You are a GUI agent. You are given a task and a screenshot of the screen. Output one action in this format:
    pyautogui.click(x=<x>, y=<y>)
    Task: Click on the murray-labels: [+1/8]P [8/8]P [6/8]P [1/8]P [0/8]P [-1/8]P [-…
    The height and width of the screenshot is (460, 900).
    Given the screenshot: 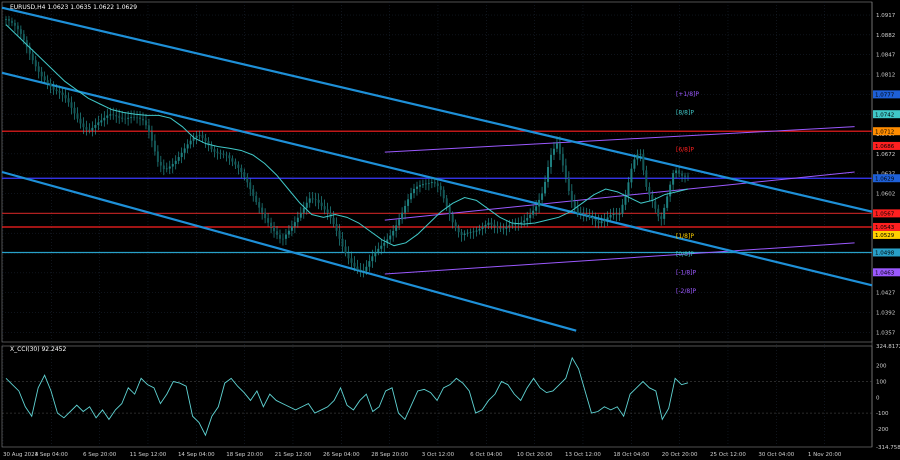 What is the action you would take?
    pyautogui.click(x=687, y=193)
    